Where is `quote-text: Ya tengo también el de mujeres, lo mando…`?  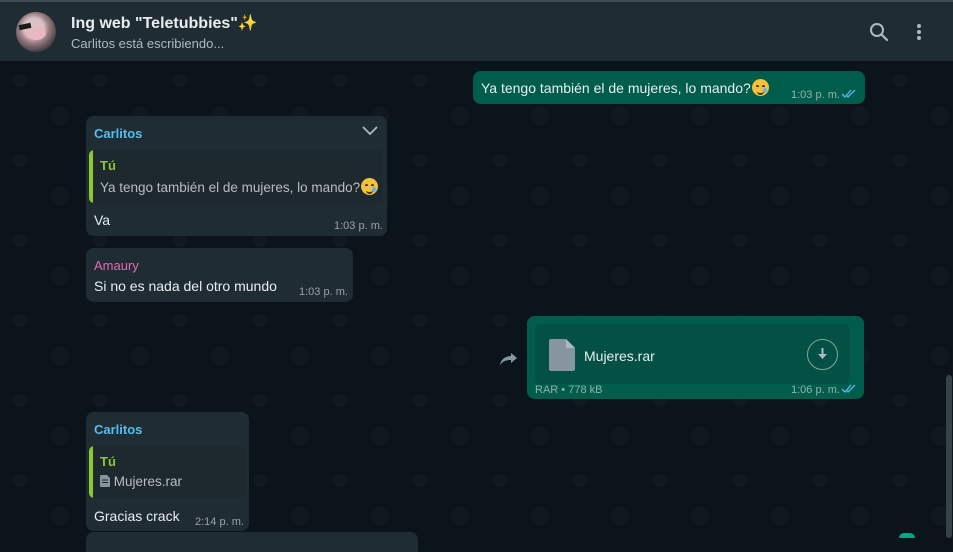 quote-text: Ya tengo también el de mujeres, lo mando… is located at coordinates (230, 187).